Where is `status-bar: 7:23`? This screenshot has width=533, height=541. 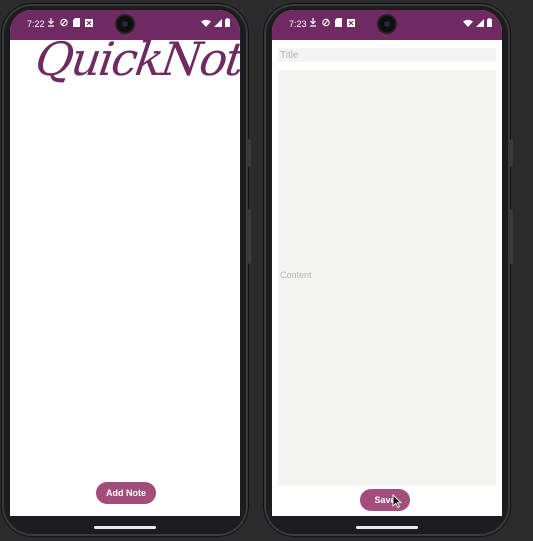 status-bar: 7:23 is located at coordinates (387, 25).